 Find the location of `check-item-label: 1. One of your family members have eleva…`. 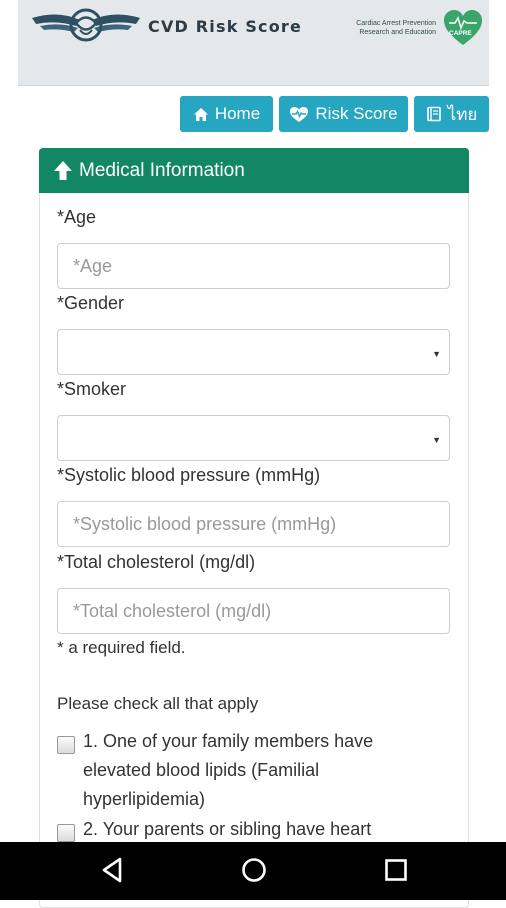

check-item-label: 1. One of your family members have eleva… is located at coordinates (228, 770).